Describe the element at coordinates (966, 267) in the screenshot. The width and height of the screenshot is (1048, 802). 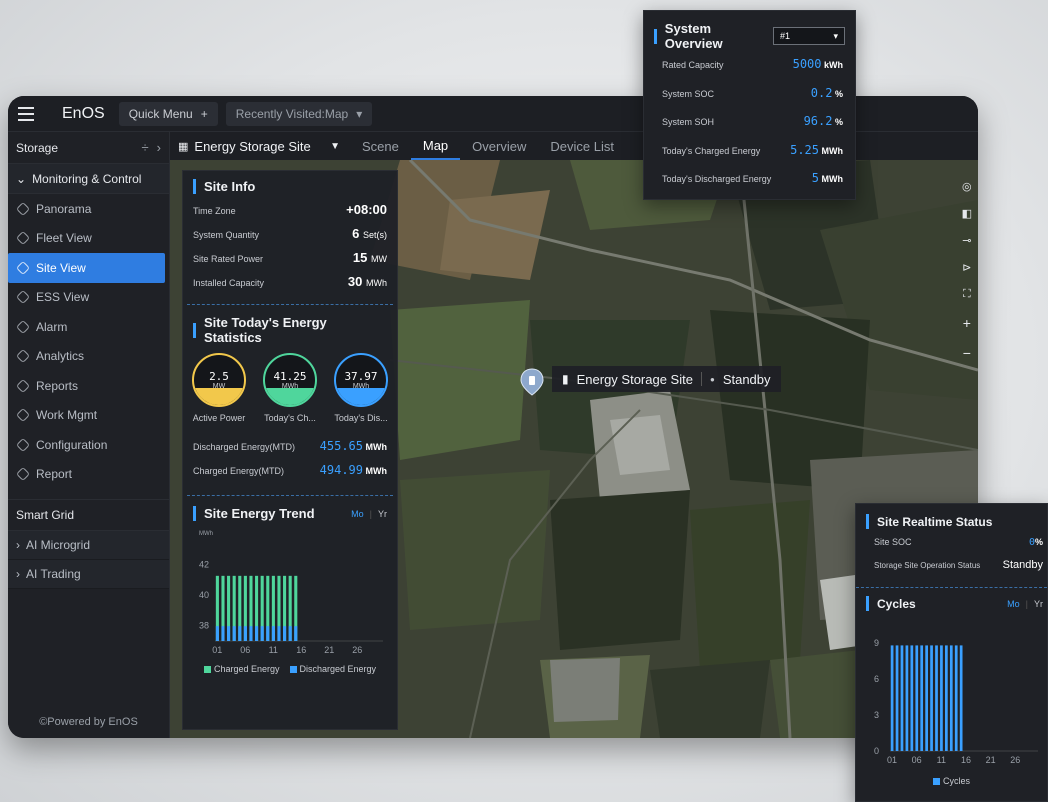
I see `share-icon: ⊳` at that location.